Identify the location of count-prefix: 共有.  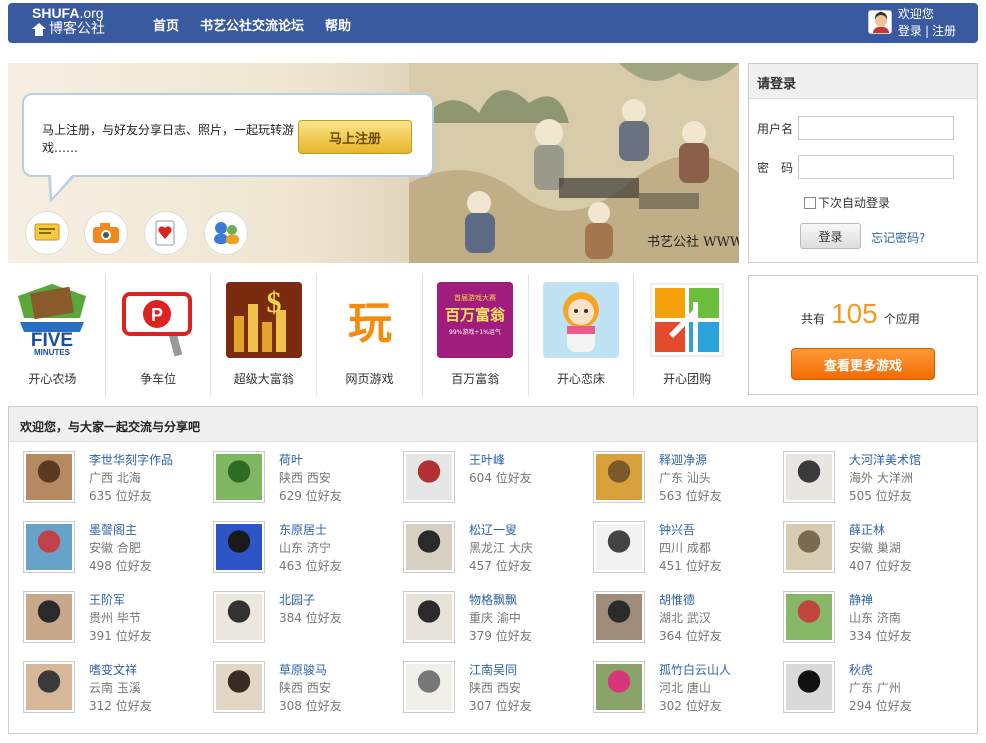
(813, 319).